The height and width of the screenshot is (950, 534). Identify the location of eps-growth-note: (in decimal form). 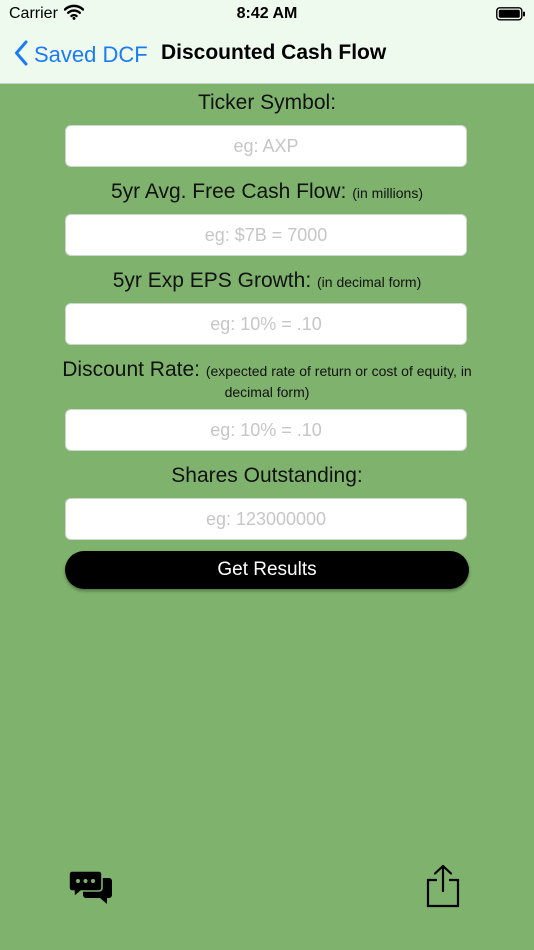
(369, 282).